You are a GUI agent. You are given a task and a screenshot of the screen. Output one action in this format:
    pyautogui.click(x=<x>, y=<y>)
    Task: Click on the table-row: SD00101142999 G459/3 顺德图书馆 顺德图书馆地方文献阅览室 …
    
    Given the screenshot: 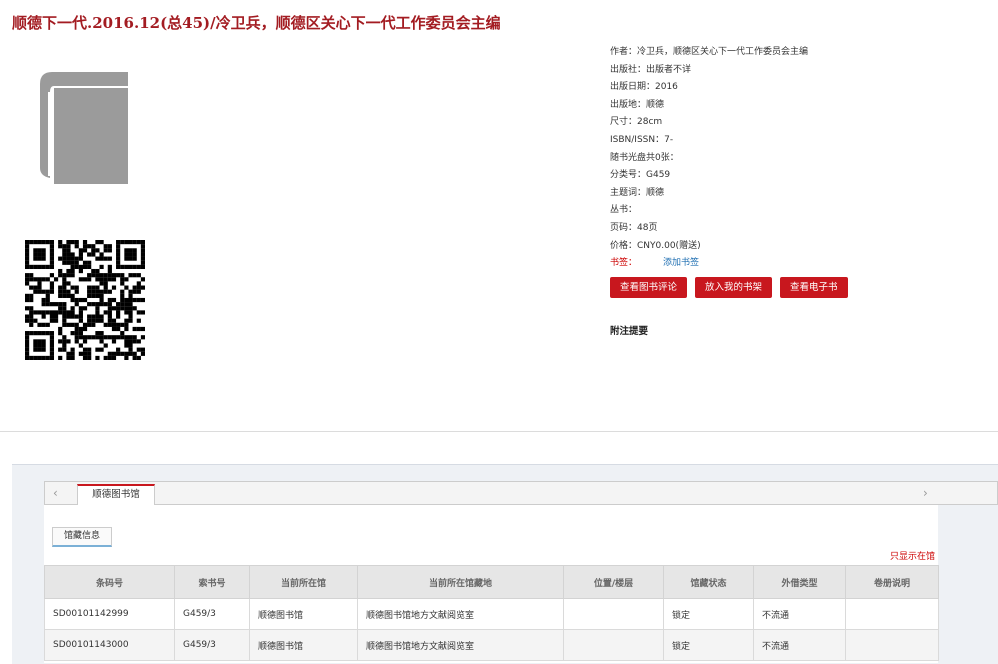 What is the action you would take?
    pyautogui.click(x=491, y=614)
    